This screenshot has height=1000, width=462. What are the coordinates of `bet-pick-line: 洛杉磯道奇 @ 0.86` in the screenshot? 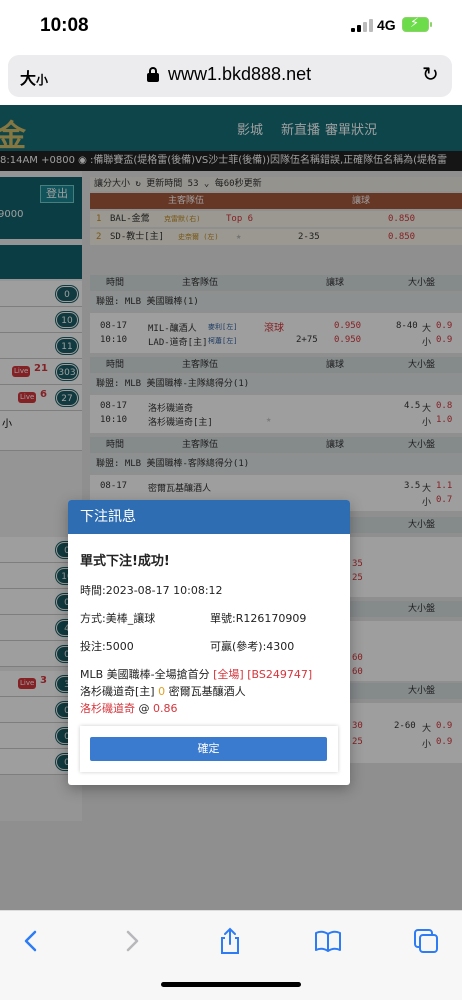 It's located at (129, 708).